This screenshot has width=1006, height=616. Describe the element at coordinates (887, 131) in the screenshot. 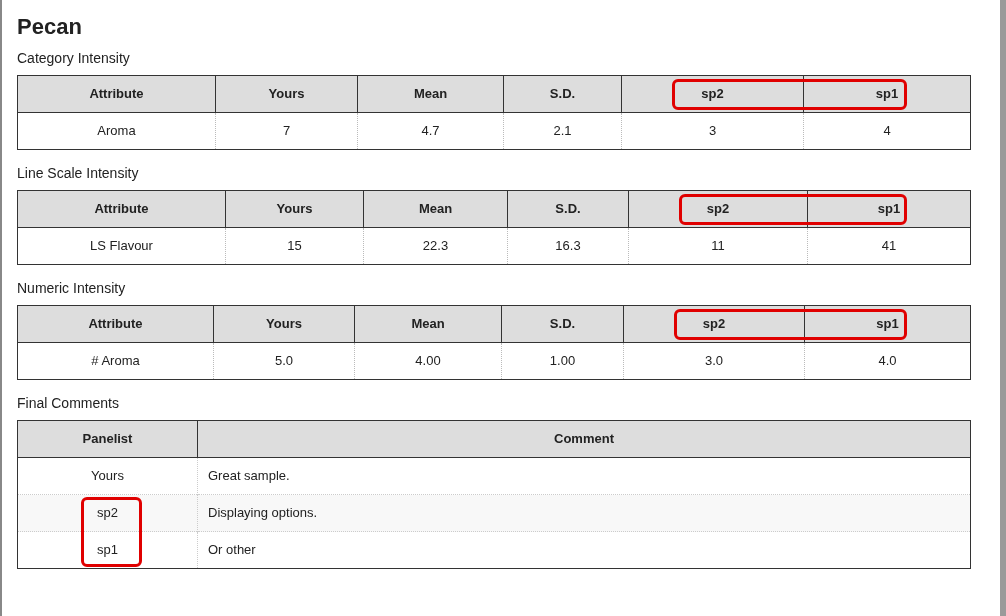

I see `table-cell: 4` at that location.